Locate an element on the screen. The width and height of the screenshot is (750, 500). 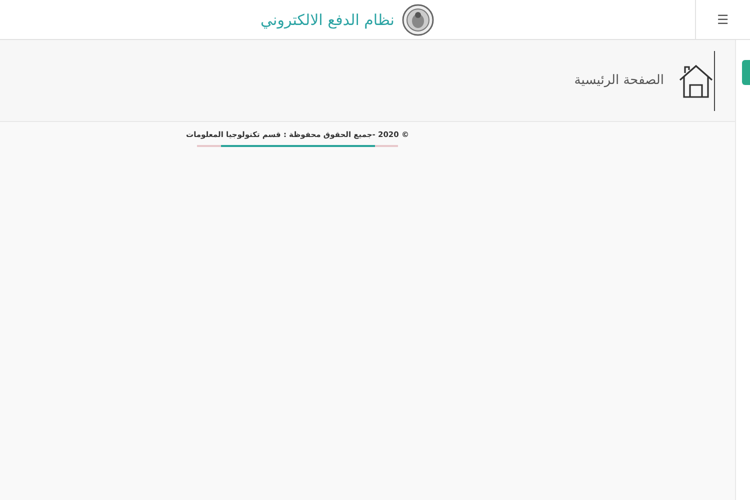
seal-logo is located at coordinates (418, 20).